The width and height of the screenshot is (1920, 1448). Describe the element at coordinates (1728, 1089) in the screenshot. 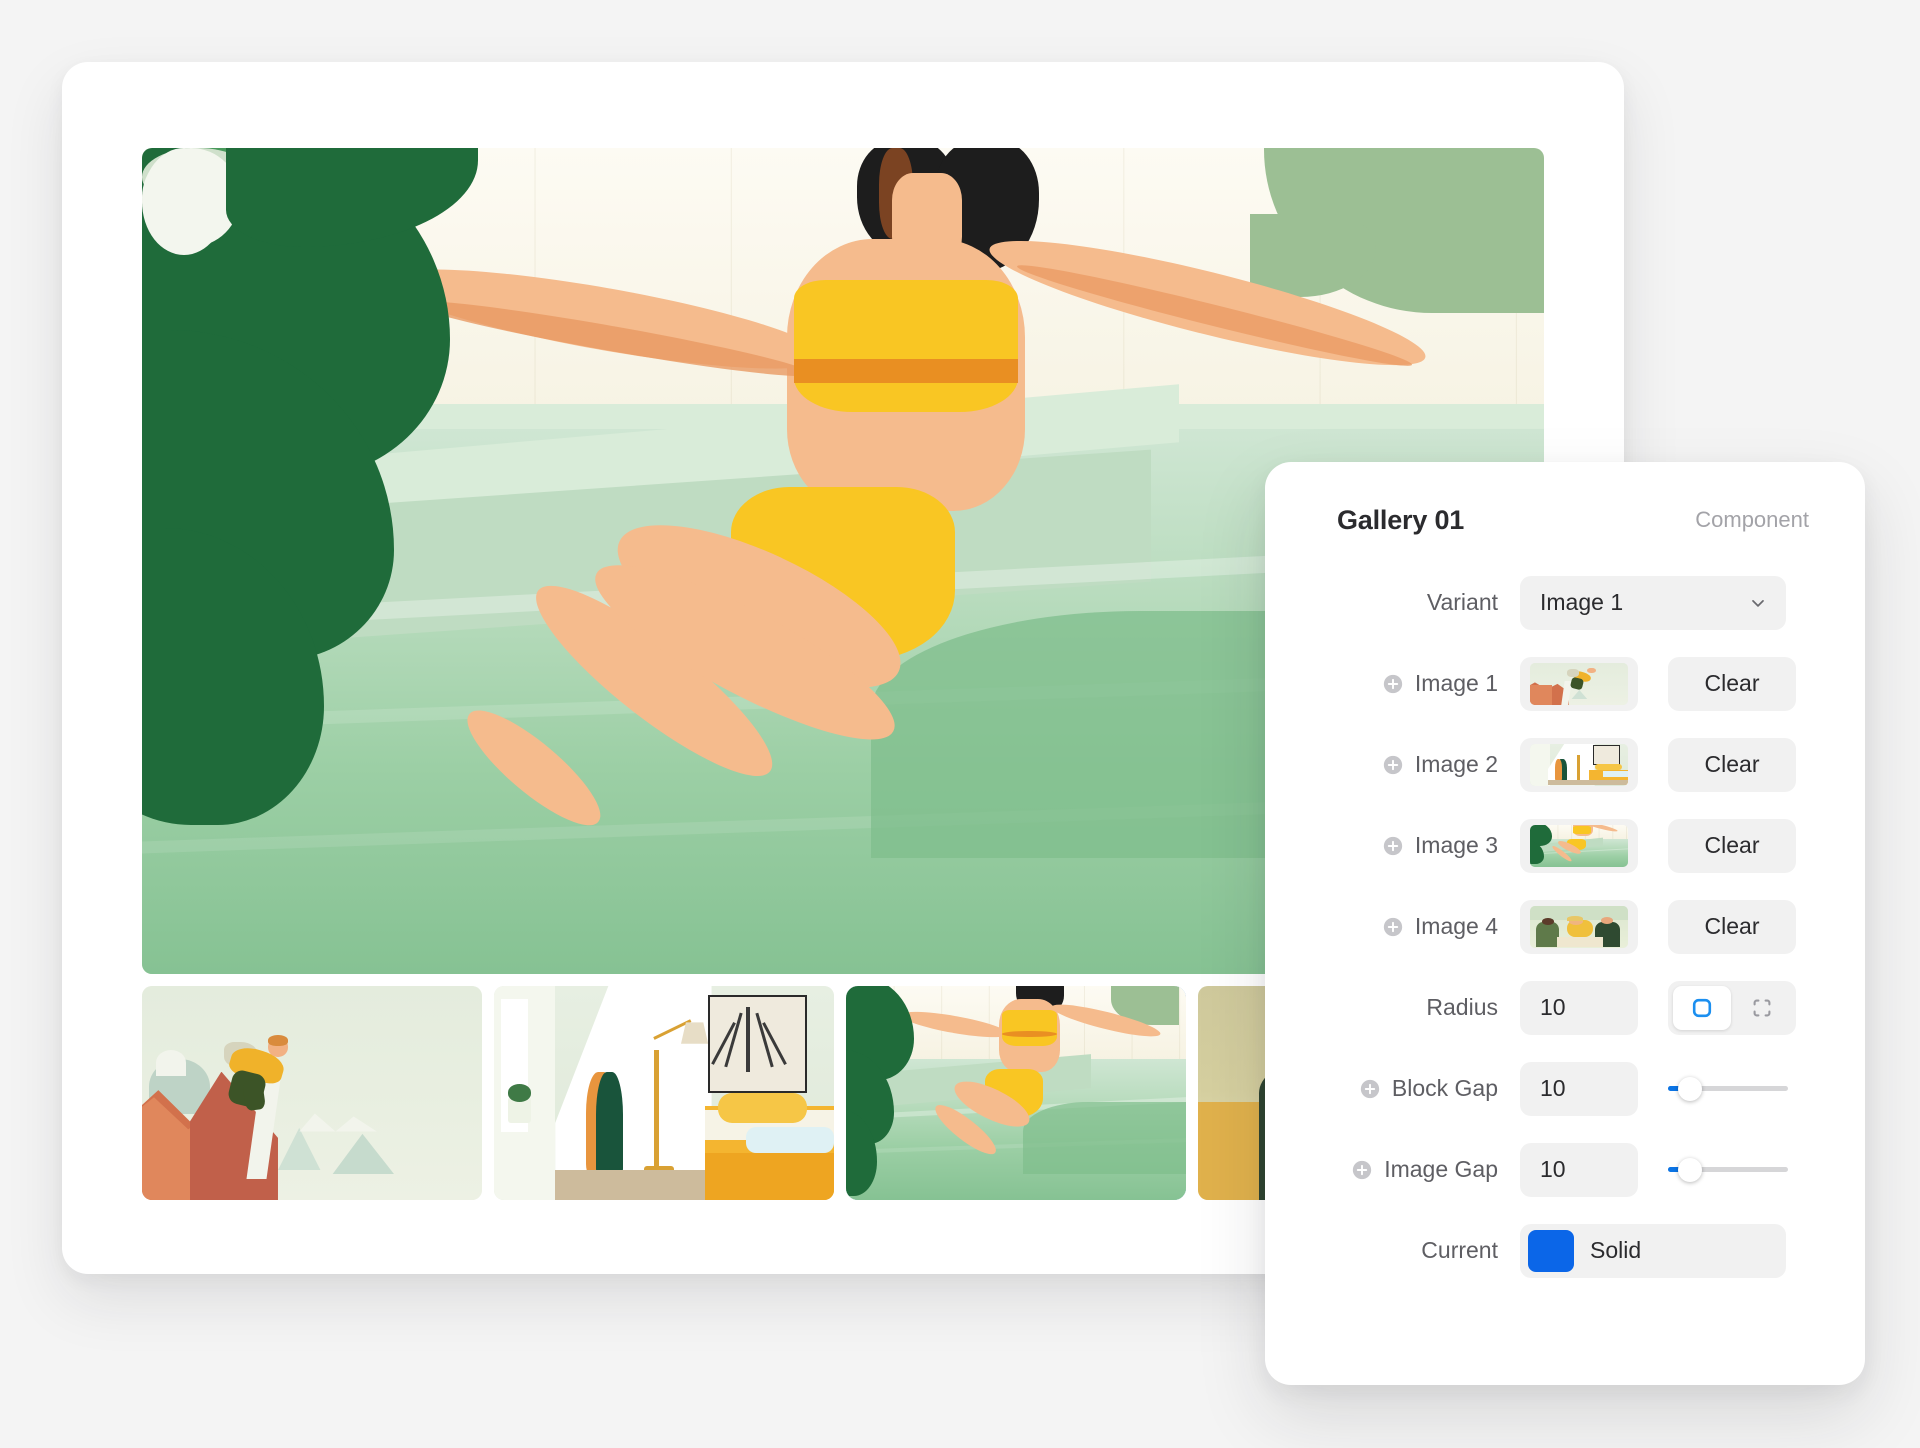

I see `block-gap-slider` at that location.